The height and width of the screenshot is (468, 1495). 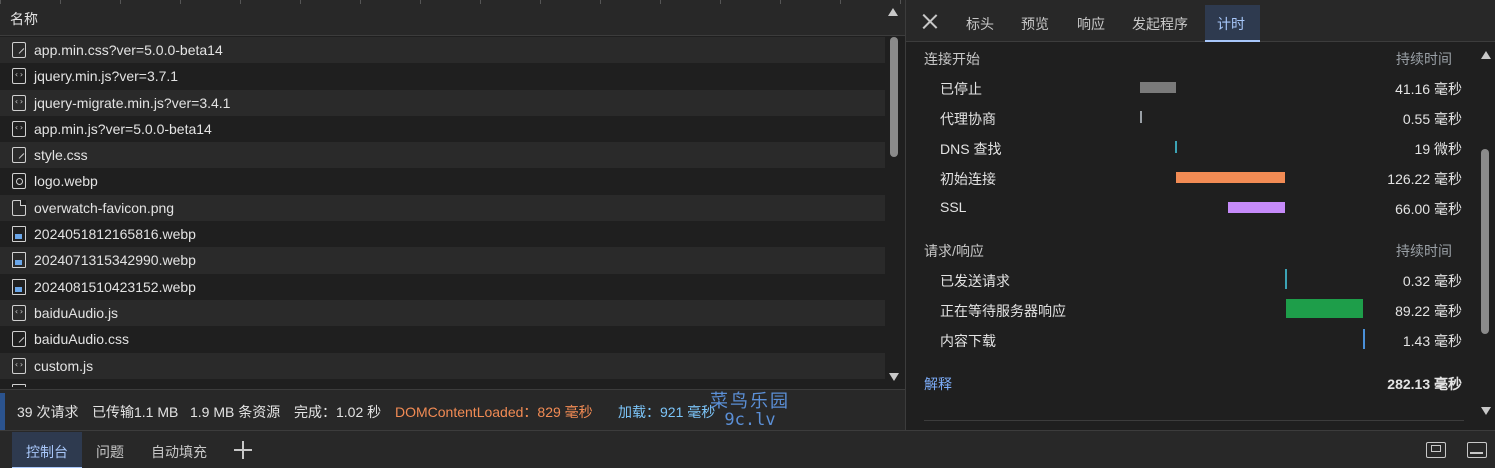 I want to click on tab-initiator: 发起程序, so click(x=1160, y=24).